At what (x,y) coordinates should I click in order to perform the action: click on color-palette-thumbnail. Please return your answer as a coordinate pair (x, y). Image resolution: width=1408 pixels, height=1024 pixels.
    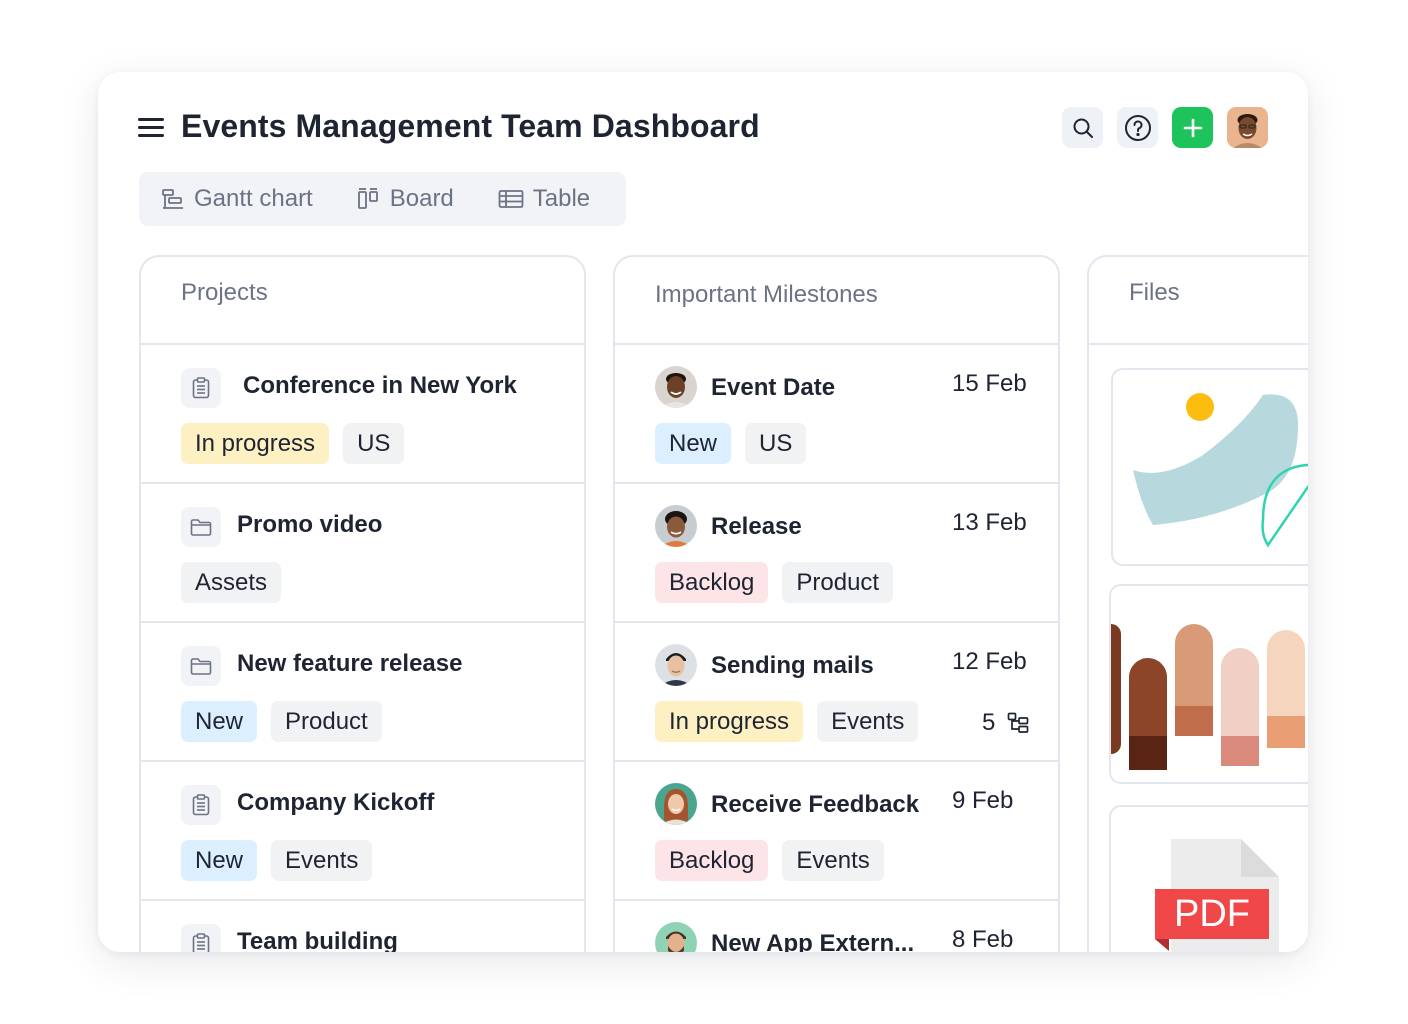
    Looking at the image, I should click on (1208, 697).